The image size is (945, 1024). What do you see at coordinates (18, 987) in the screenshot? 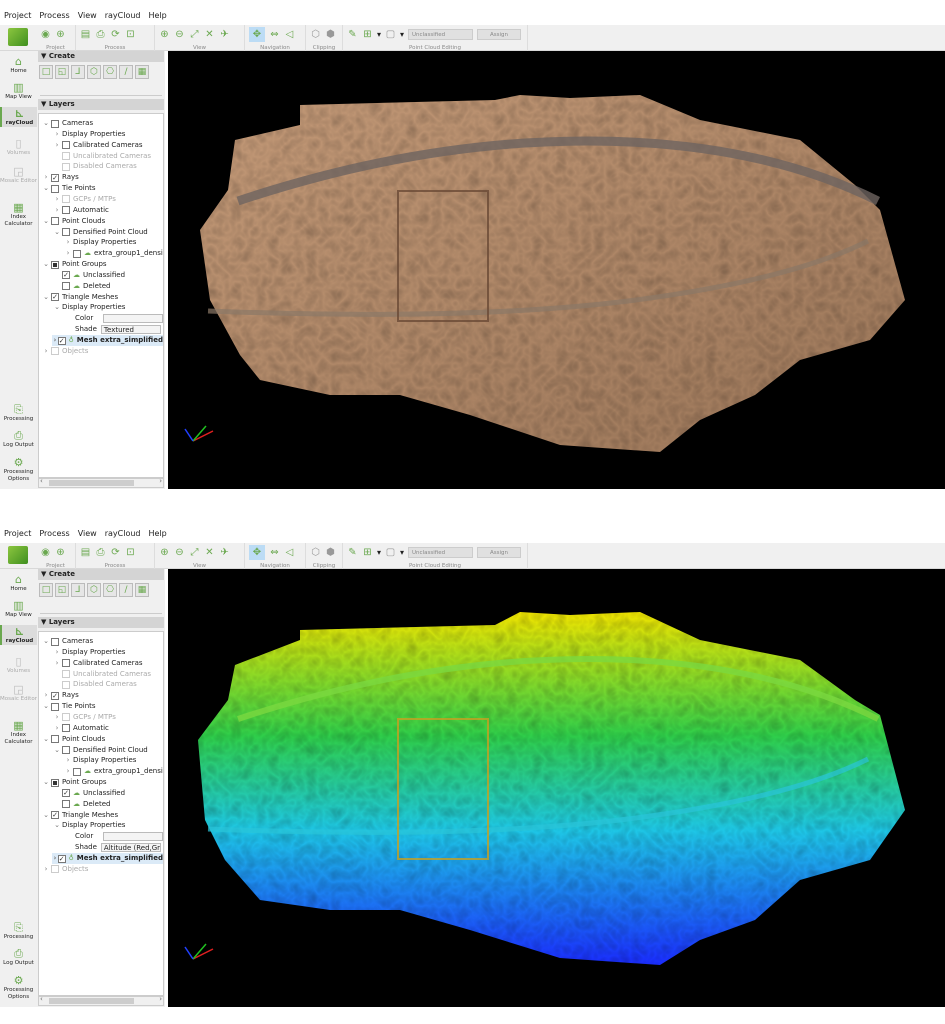
I see `nav-processing-options: ⚙ Processing Options` at bounding box center [18, 987].